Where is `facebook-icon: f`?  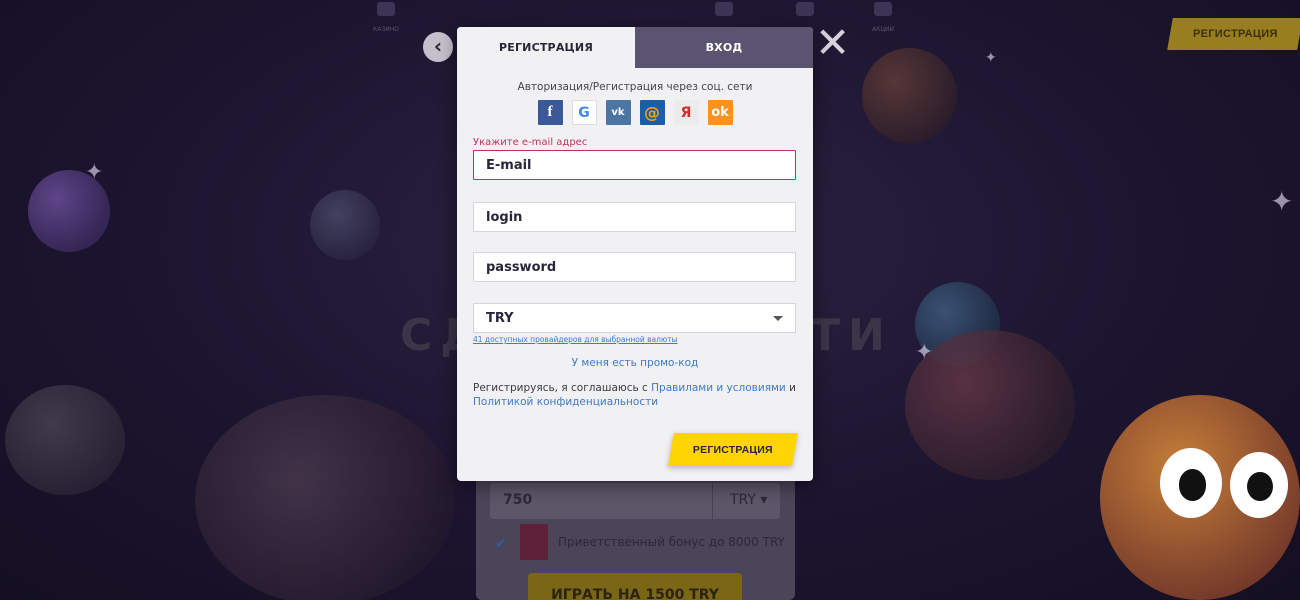 facebook-icon: f is located at coordinates (550, 112).